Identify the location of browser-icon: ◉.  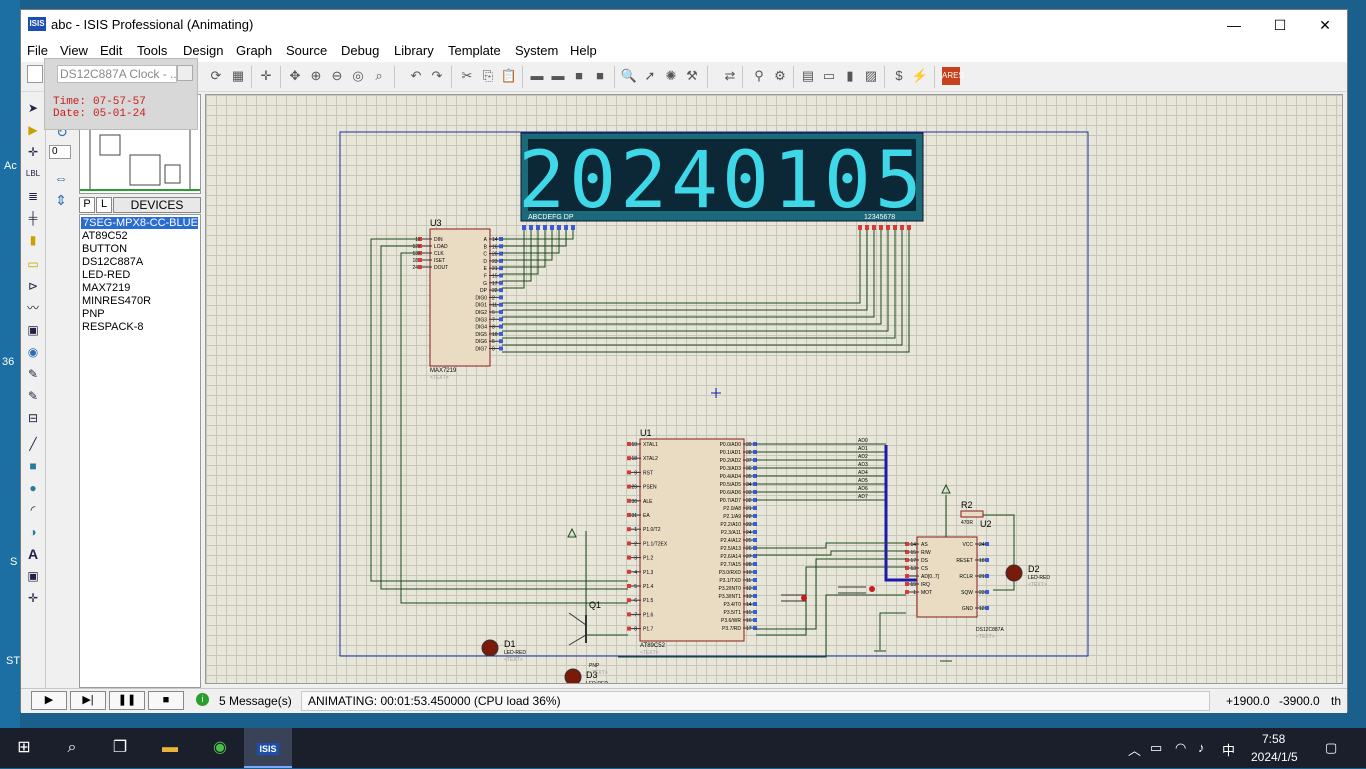
(220, 748).